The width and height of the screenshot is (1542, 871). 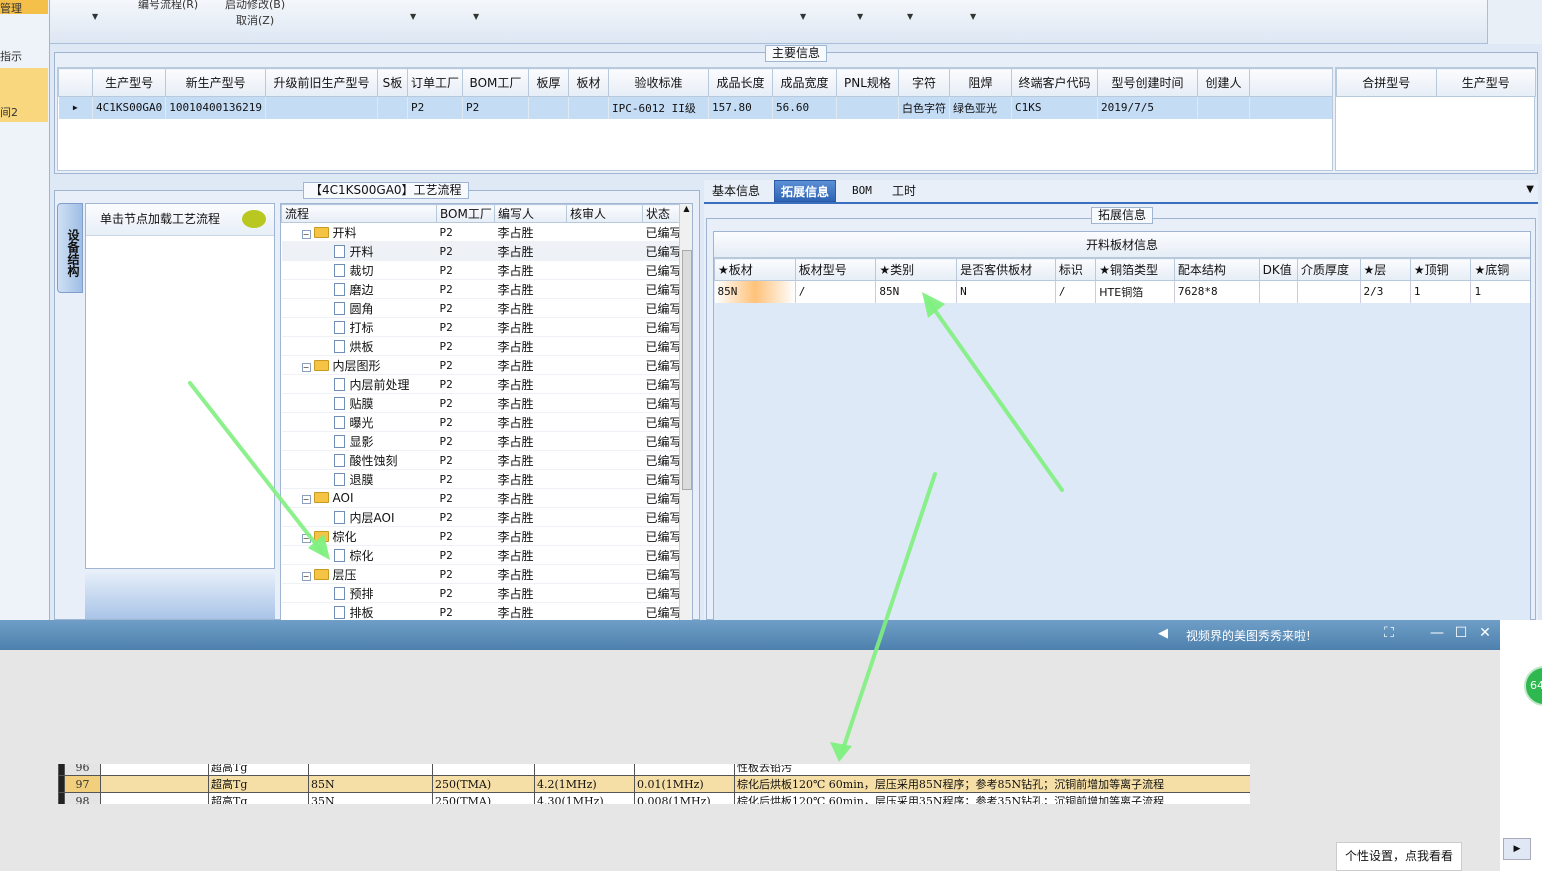 I want to click on tree-col-header: BOM工厂, so click(x=465, y=213).